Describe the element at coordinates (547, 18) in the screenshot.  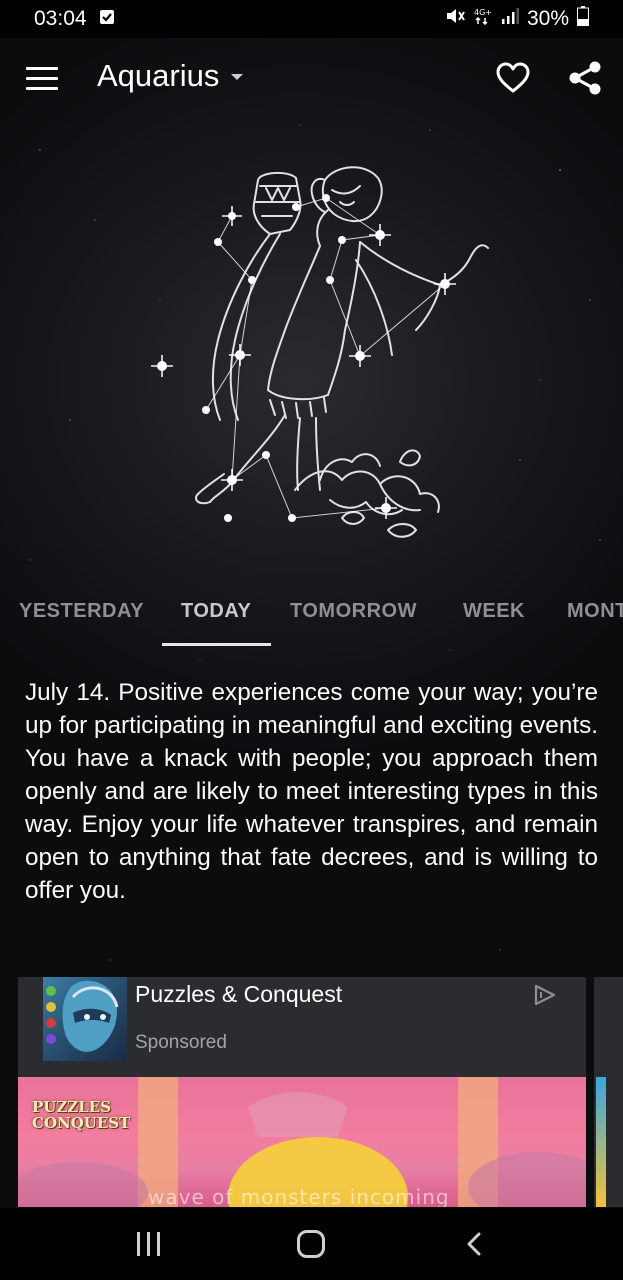
I see `battery-percent: 30%` at that location.